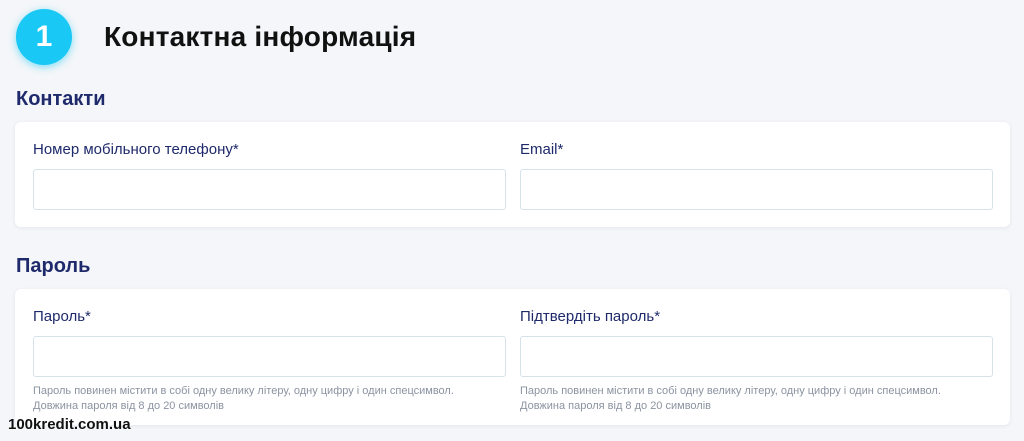  I want to click on contacts-section-title: Контакти, so click(61, 99).